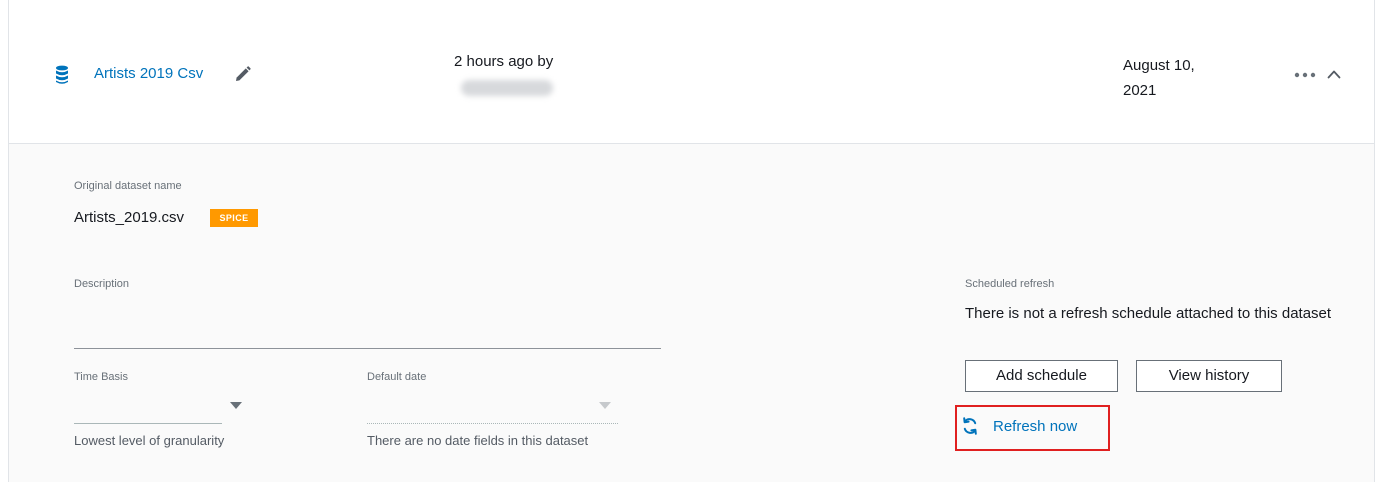 This screenshot has width=1383, height=482. What do you see at coordinates (148, 73) in the screenshot?
I see `dataset-name-link: Artists 2019 Csv` at bounding box center [148, 73].